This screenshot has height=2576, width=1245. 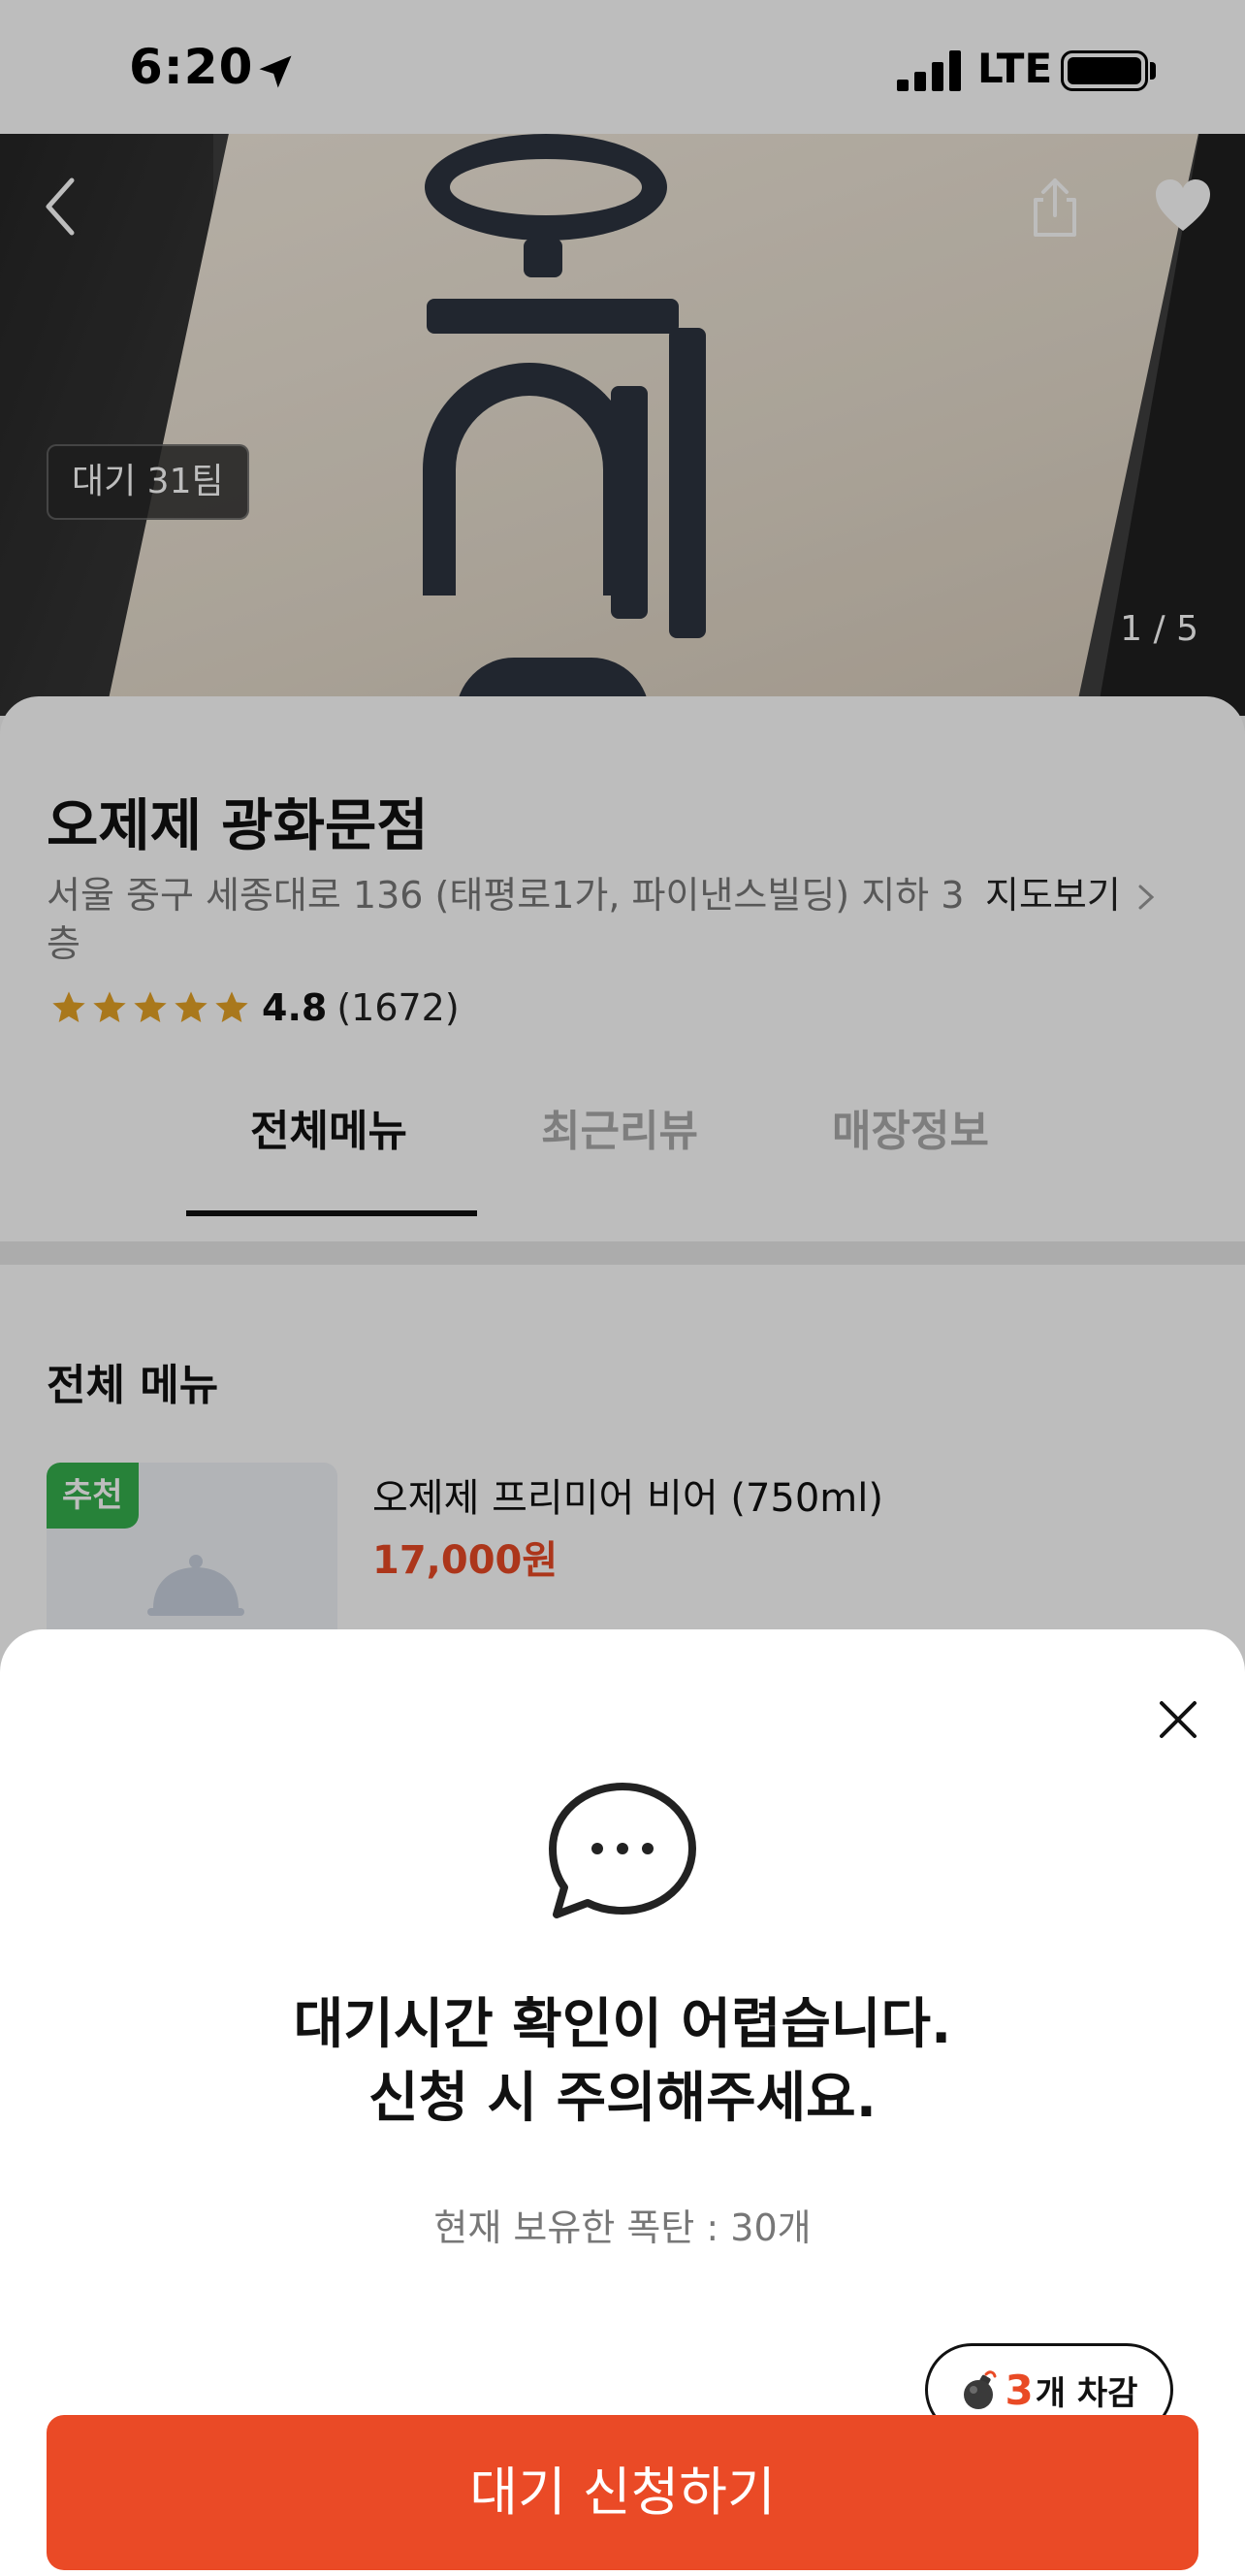 I want to click on bomb-balance-text: 현재 보유한 폭탄 : 30개, so click(x=622, y=2227).